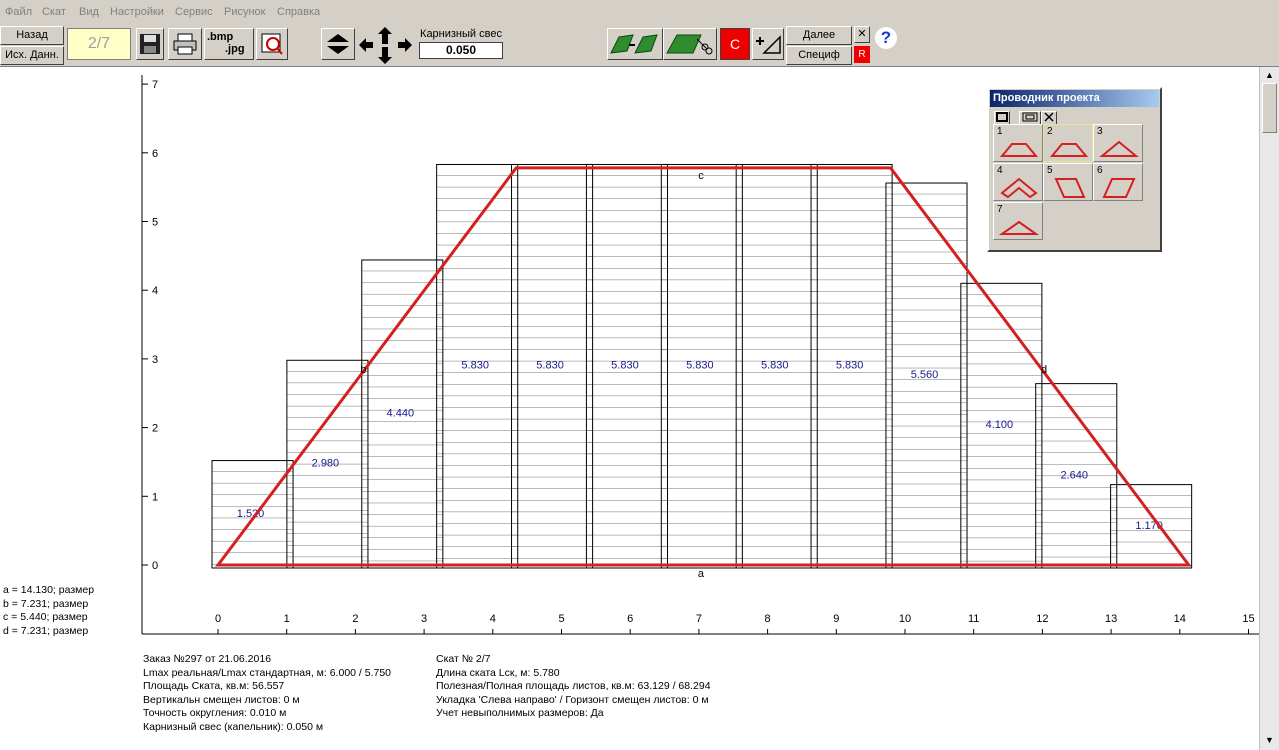  What do you see at coordinates (1269, 740) in the screenshot?
I see `scroll-down-icon: ▼` at bounding box center [1269, 740].